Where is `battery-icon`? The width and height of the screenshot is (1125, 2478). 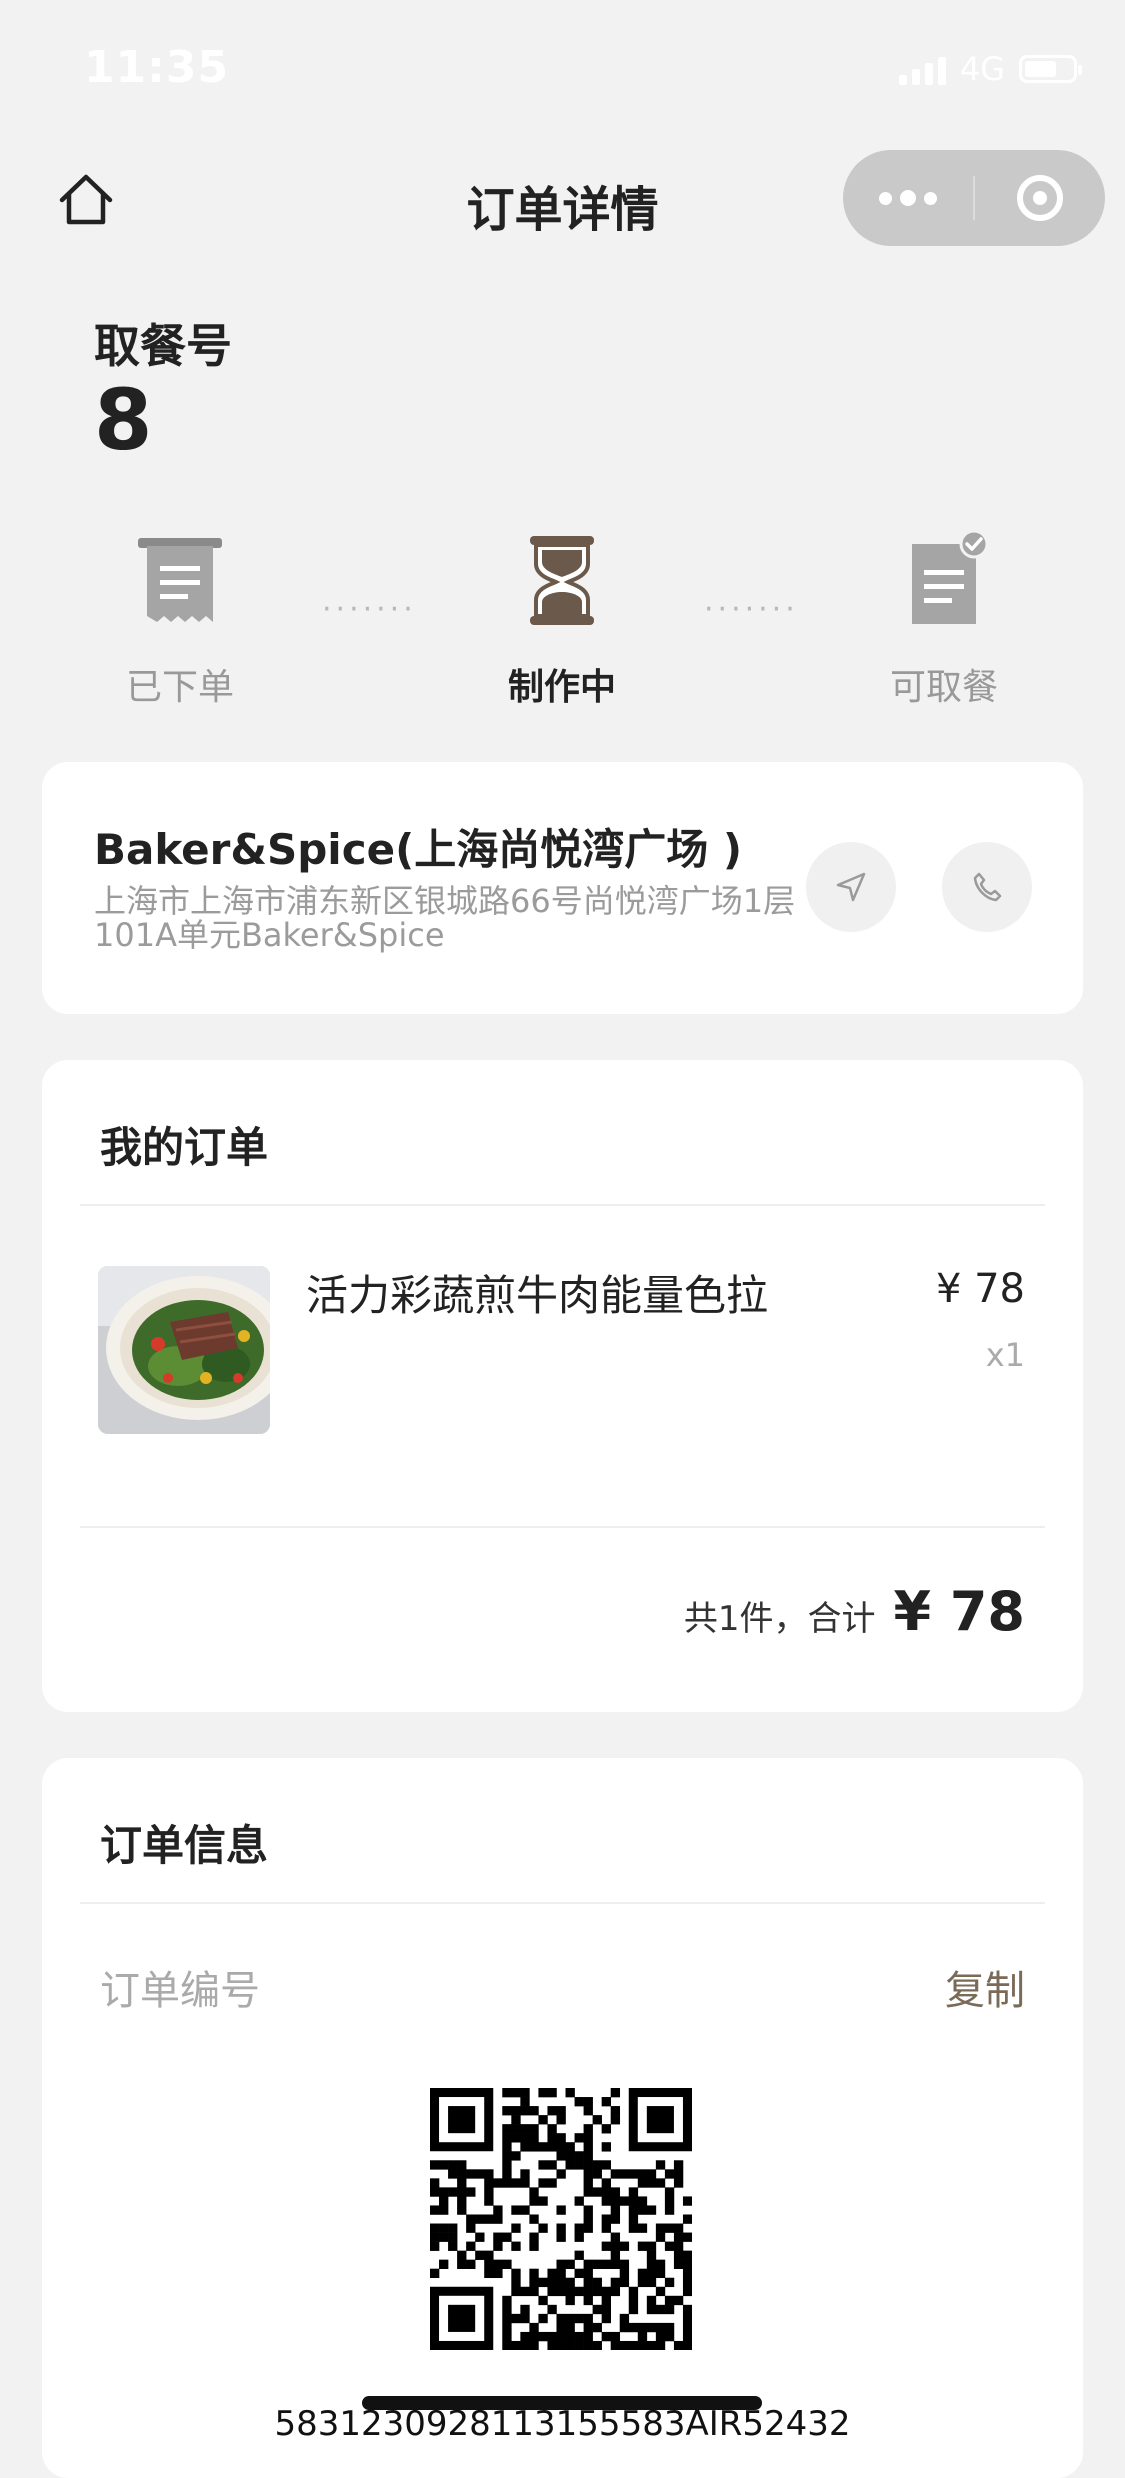
battery-icon is located at coordinates (1050, 69).